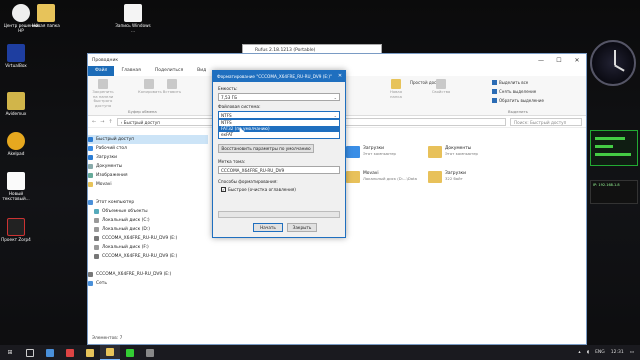 The width and height of the screenshot is (640, 360). Describe the element at coordinates (340, 76) in the screenshot. I see `dialog-close-icon: ✕` at that location.